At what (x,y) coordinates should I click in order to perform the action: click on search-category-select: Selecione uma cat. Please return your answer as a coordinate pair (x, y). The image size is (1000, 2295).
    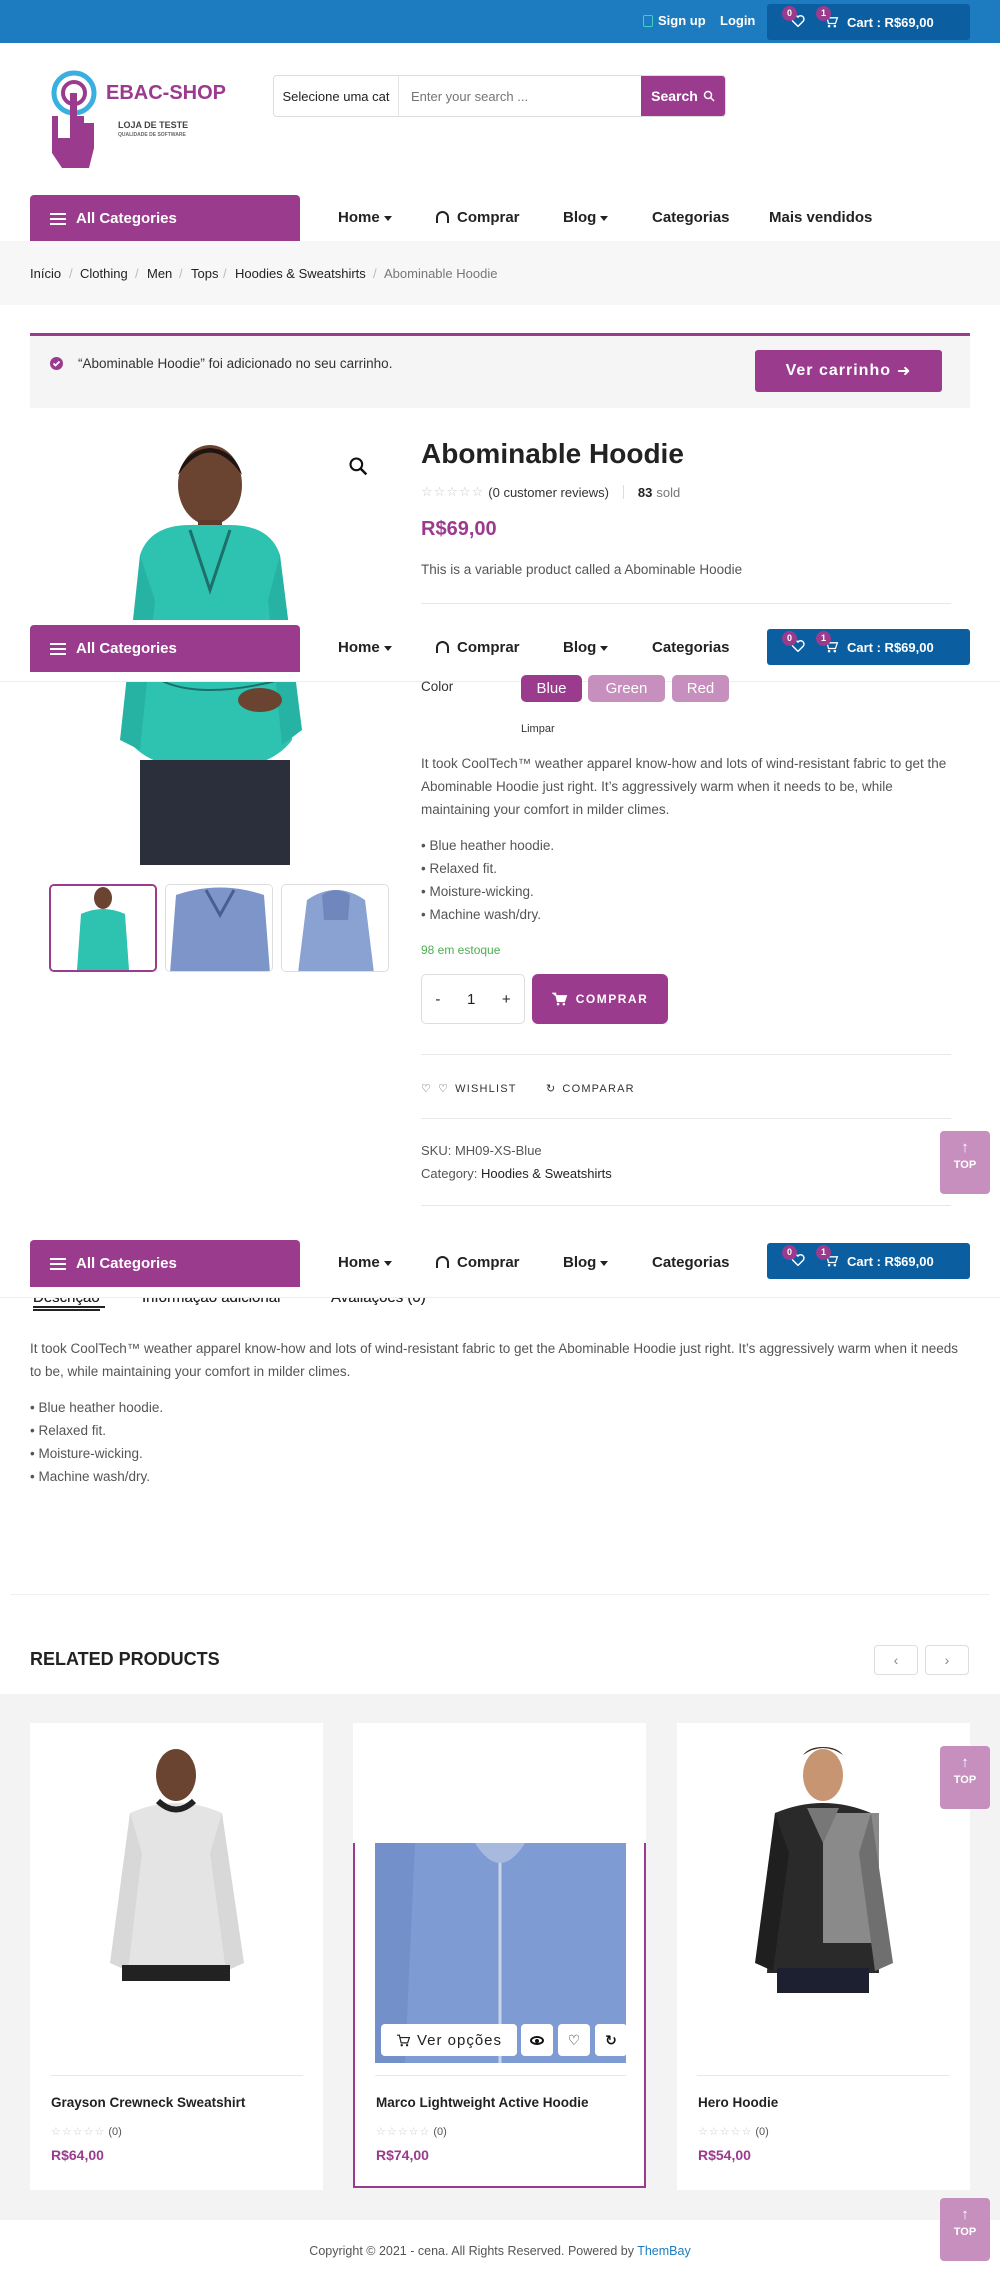
    Looking at the image, I should click on (336, 96).